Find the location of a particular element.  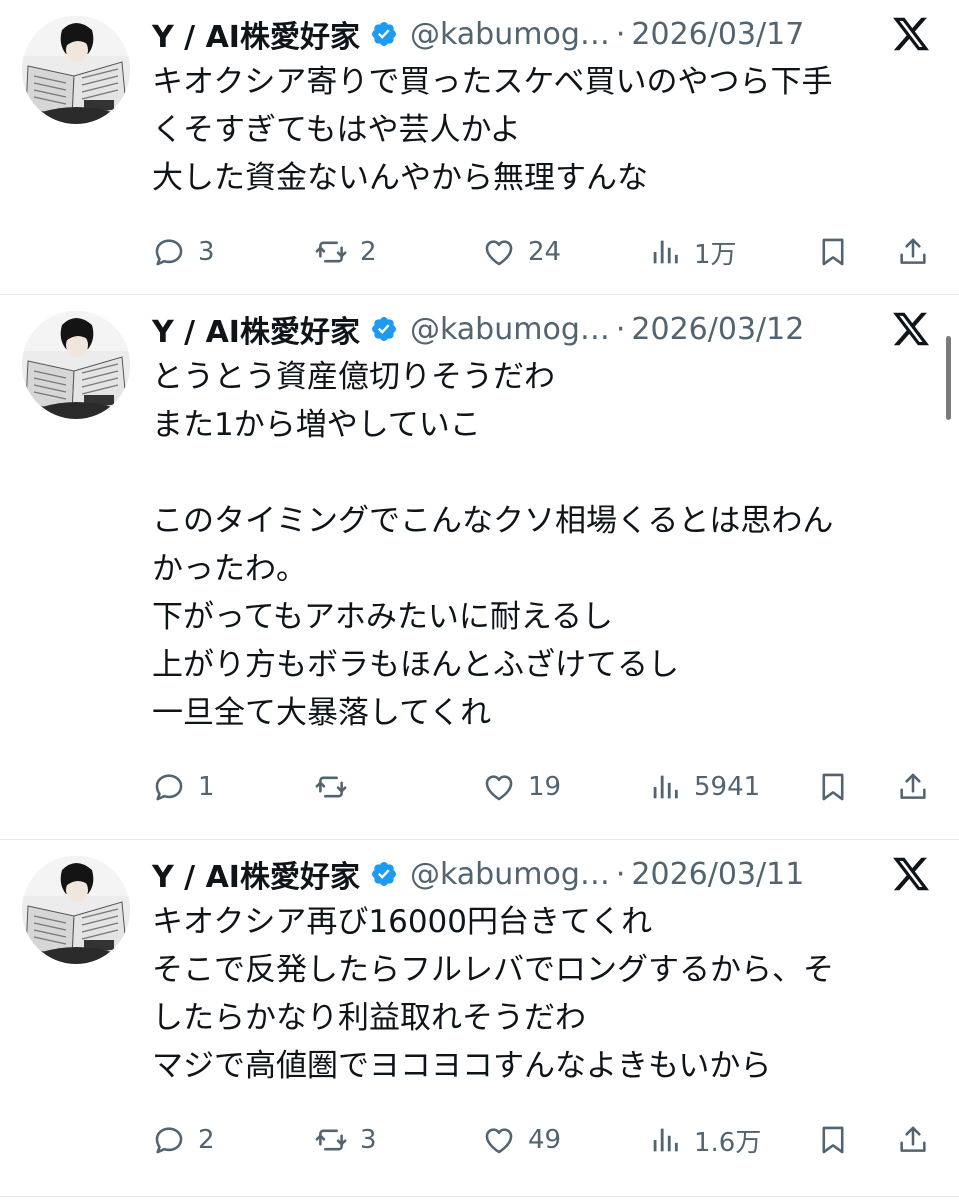

tweet-header: Y / AI株愛好家 @kabumog… · 2026/03/17 is located at coordinates (478, 34).